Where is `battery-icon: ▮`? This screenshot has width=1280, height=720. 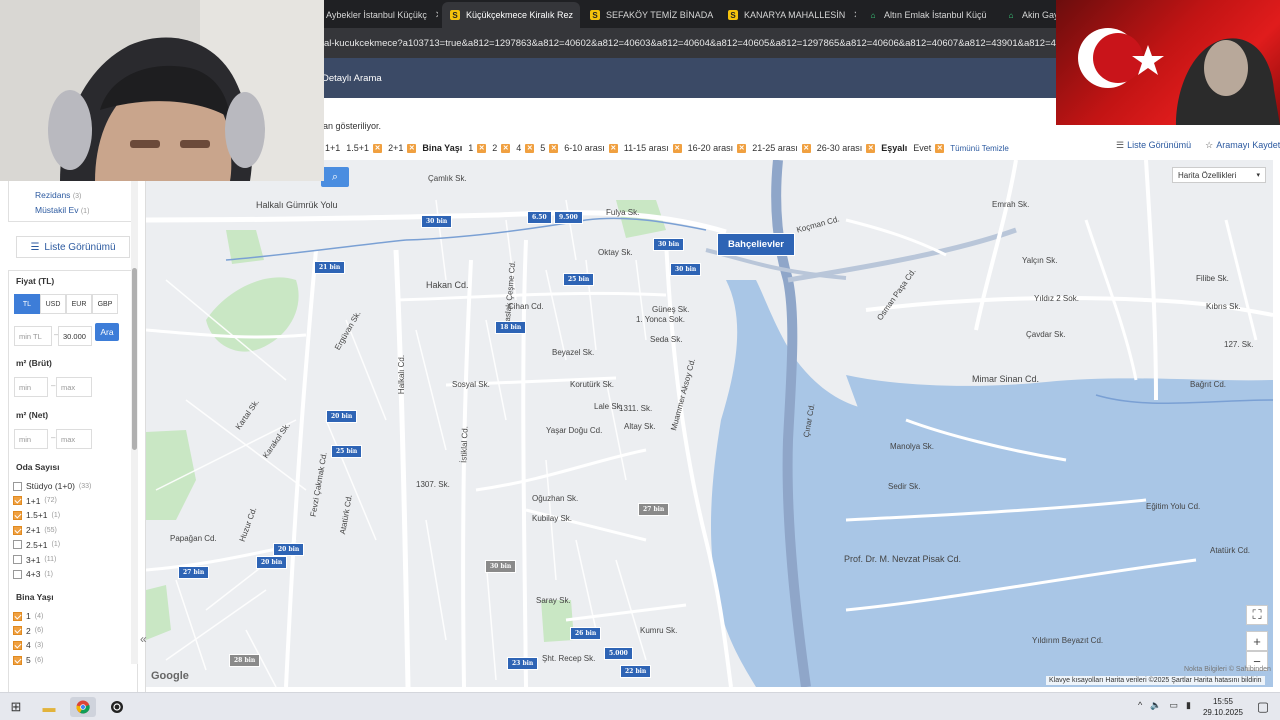 battery-icon: ▮ is located at coordinates (1188, 705).